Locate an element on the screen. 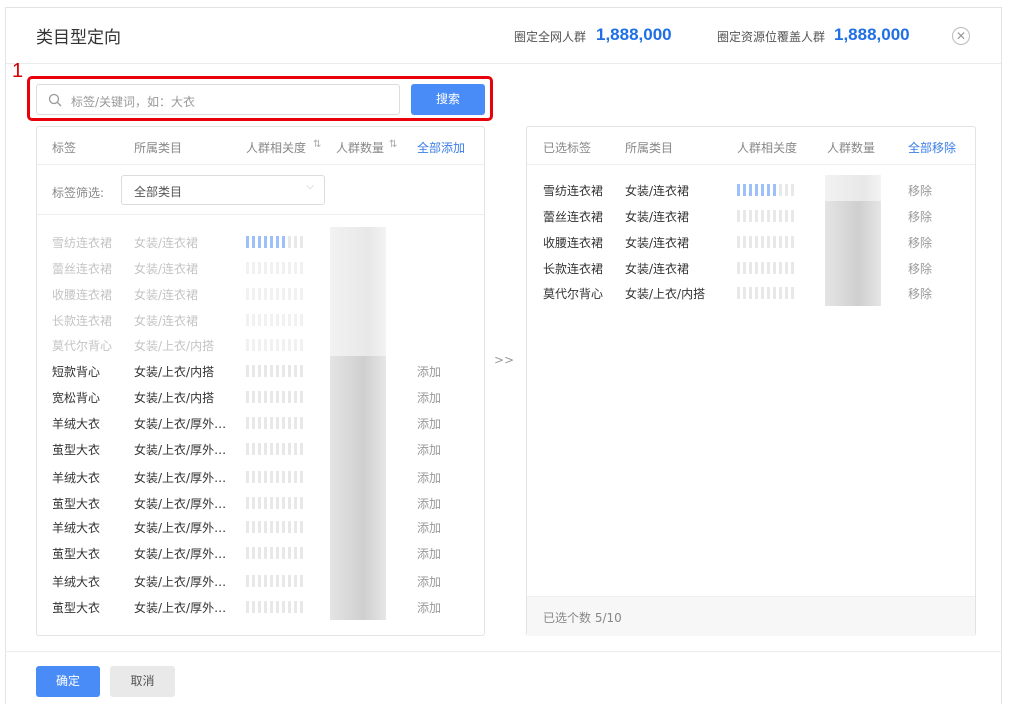 The height and width of the screenshot is (704, 1010). category-filter-select: 全部类目 ⌵ is located at coordinates (223, 190).